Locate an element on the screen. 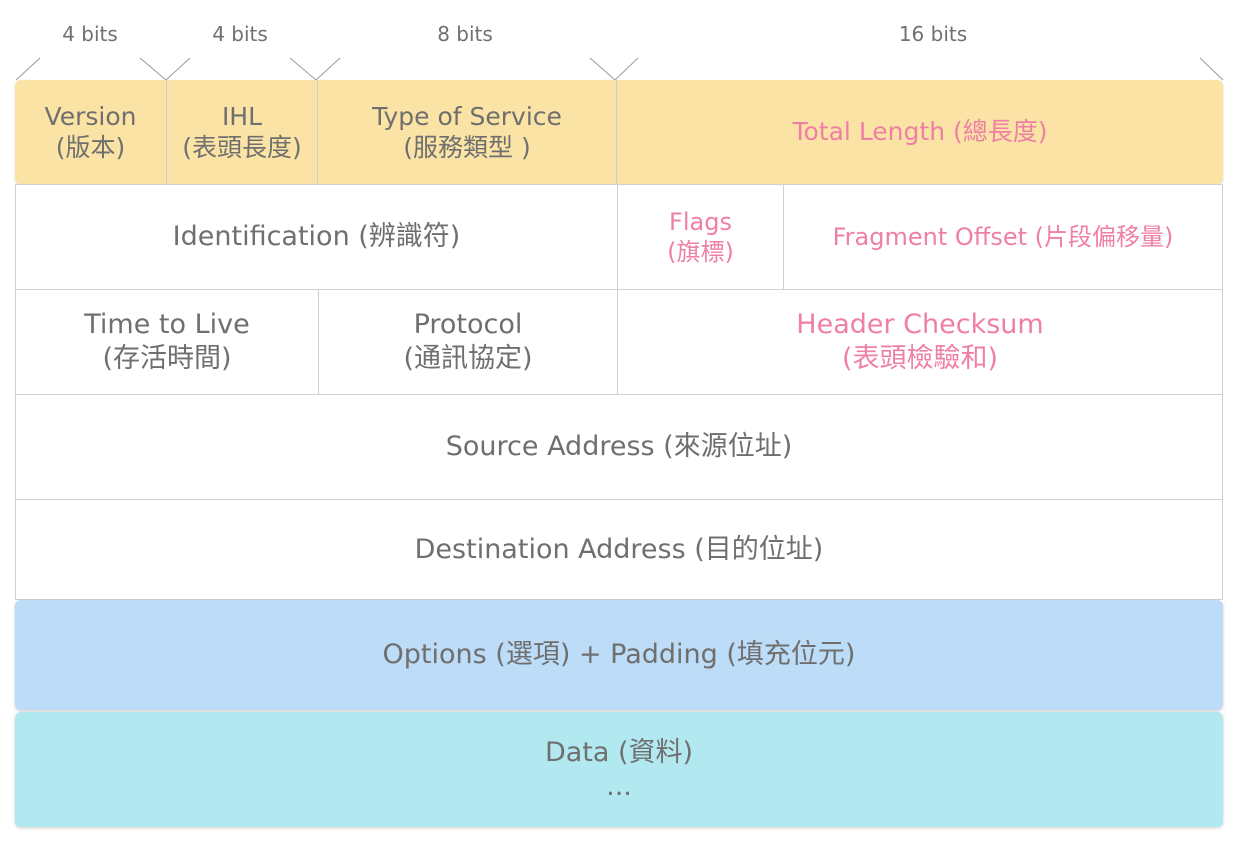 Image resolution: width=1240 pixels, height=844 pixels. field-ttl-zh: (存活時間) is located at coordinates (167, 358).